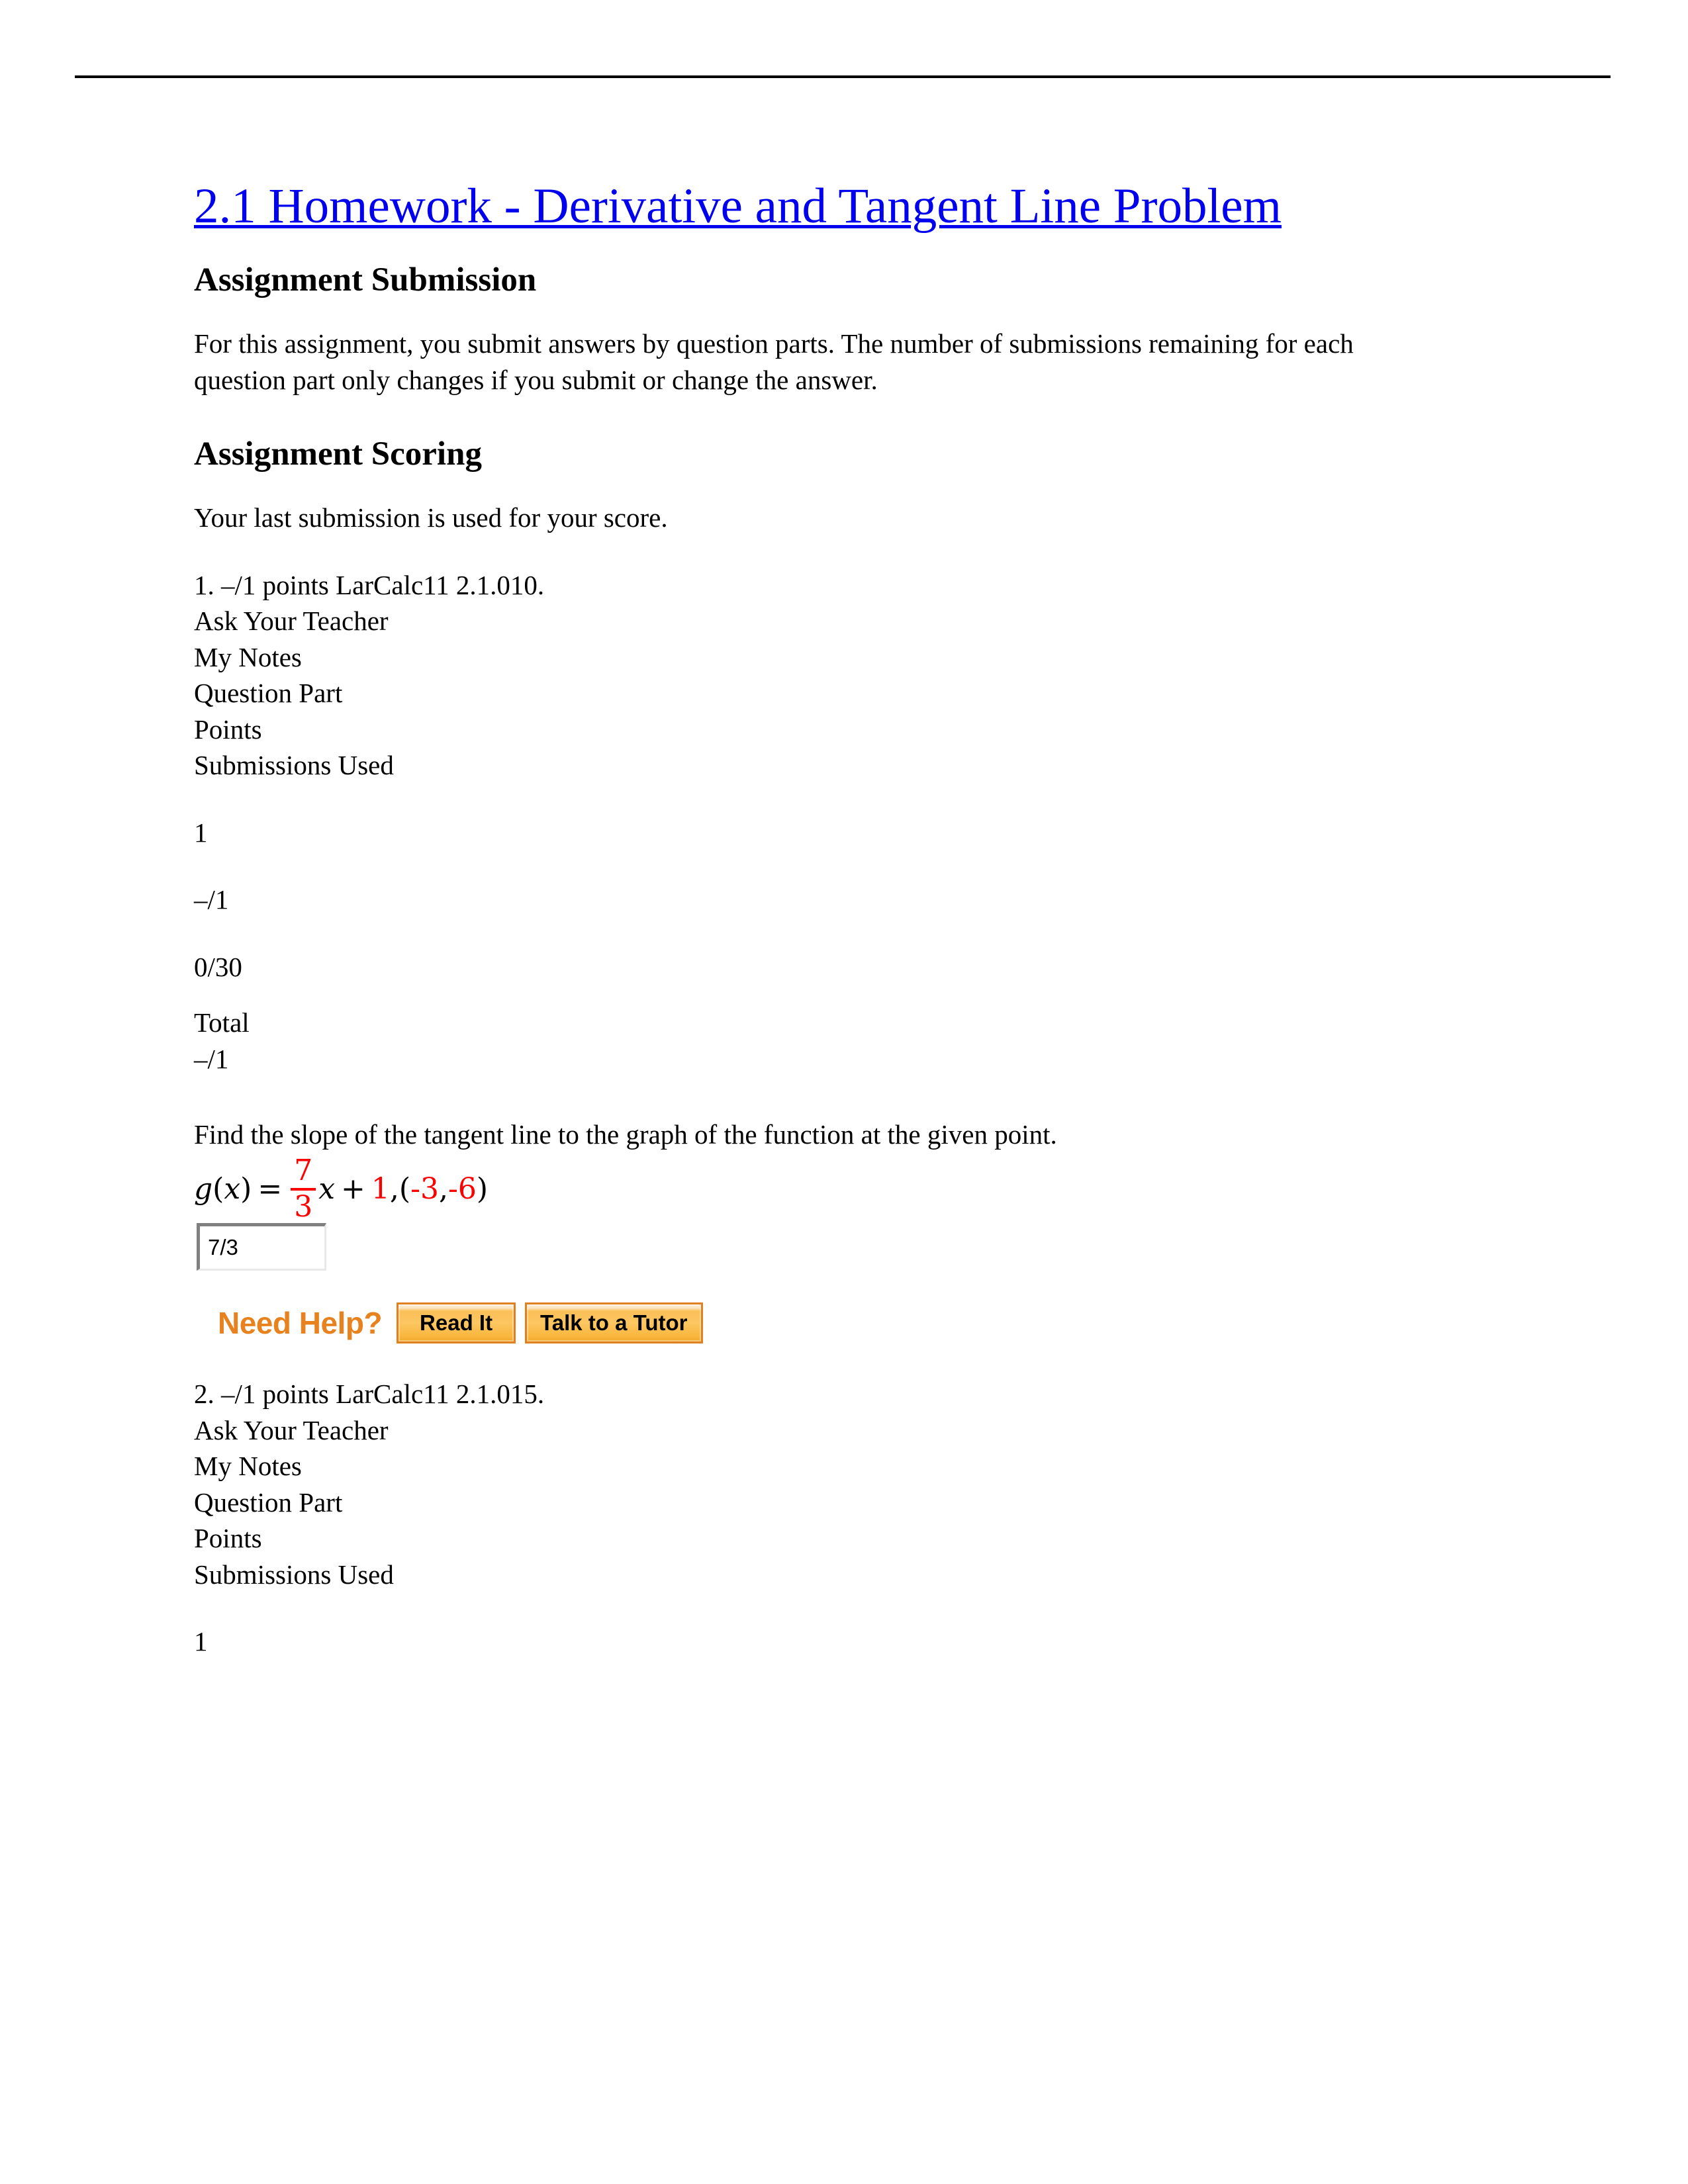 The width and height of the screenshot is (1688, 2184). I want to click on question-1-answer-wrapper, so click(811, 1246).